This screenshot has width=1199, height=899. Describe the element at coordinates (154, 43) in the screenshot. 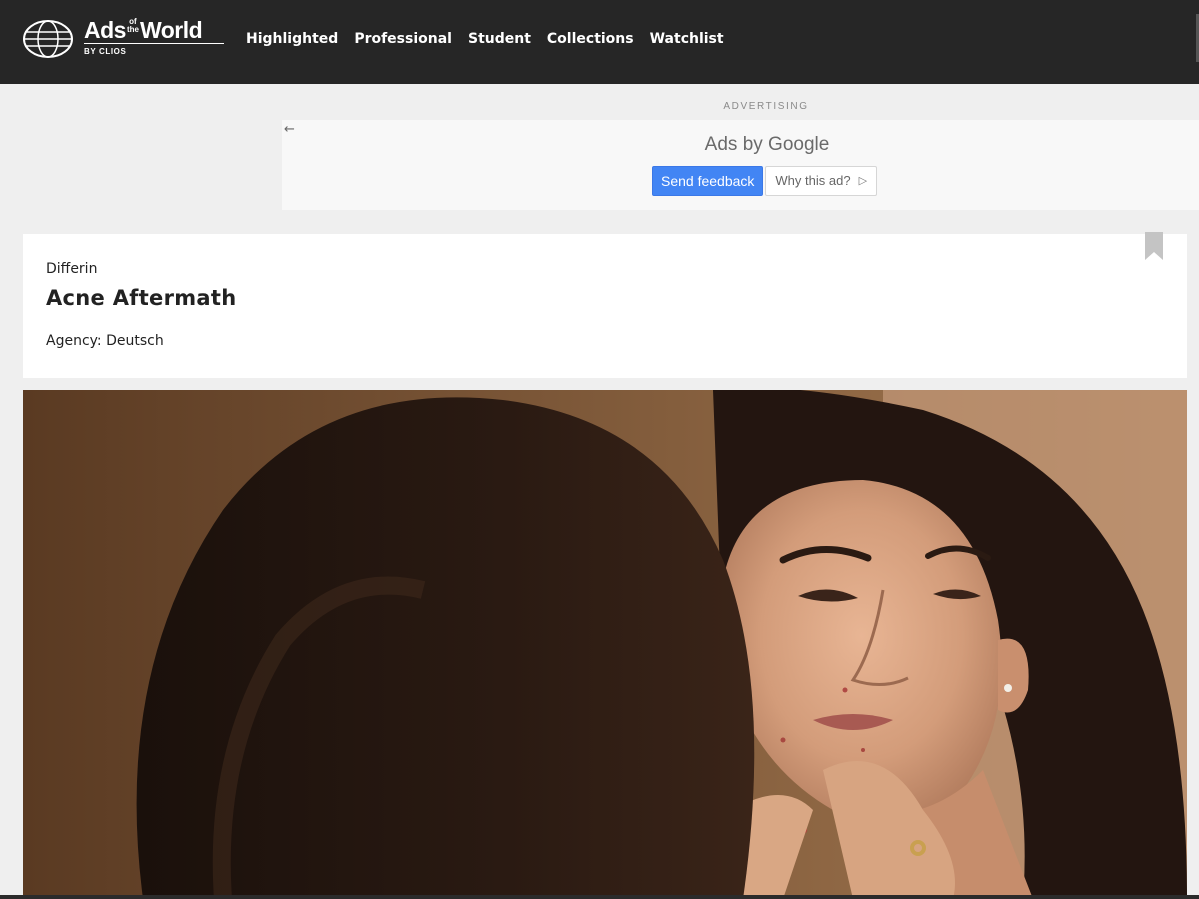

I see `logo-divider` at that location.